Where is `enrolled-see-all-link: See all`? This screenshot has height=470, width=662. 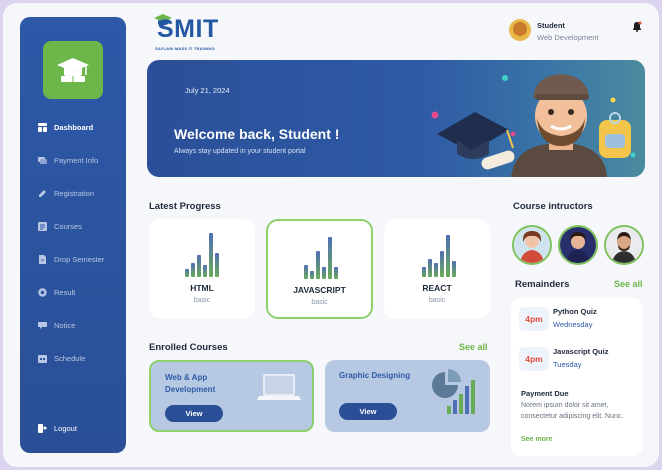 enrolled-see-all-link: See all is located at coordinates (473, 347).